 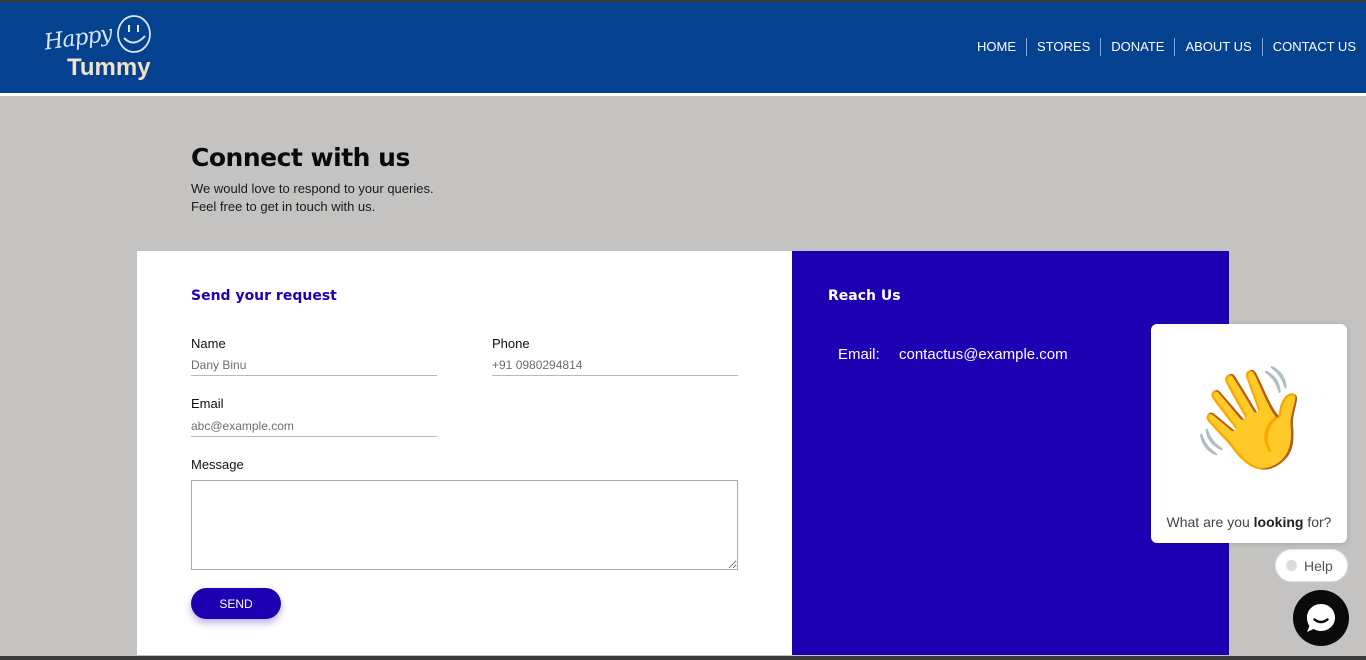 What do you see at coordinates (134, 34) in the screenshot?
I see `smiley-icon` at bounding box center [134, 34].